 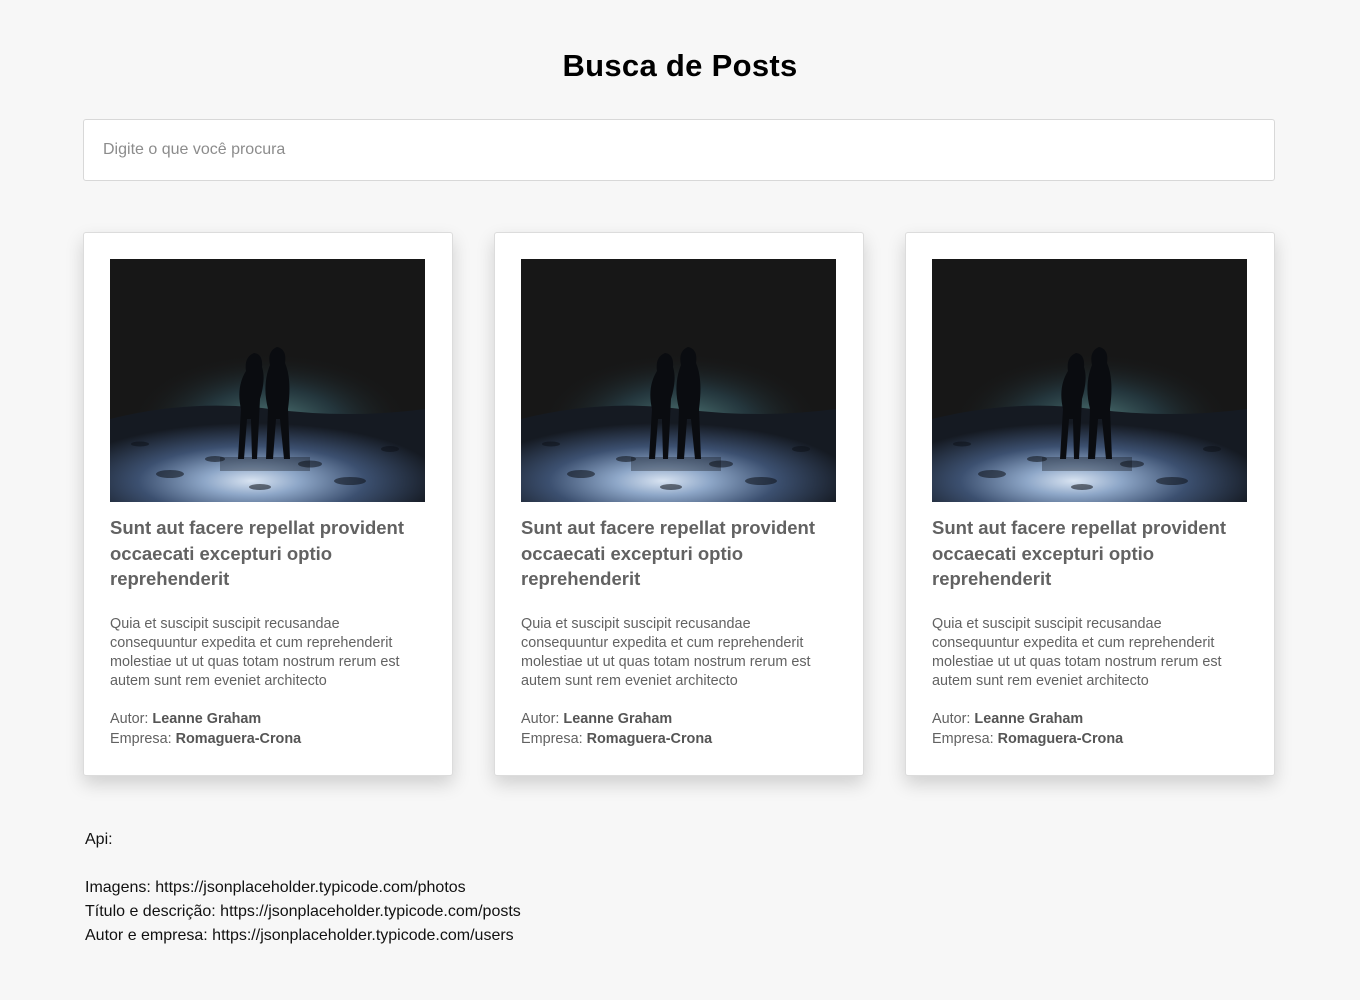 What do you see at coordinates (680, 65) in the screenshot?
I see `page-title: Busca de Posts` at bounding box center [680, 65].